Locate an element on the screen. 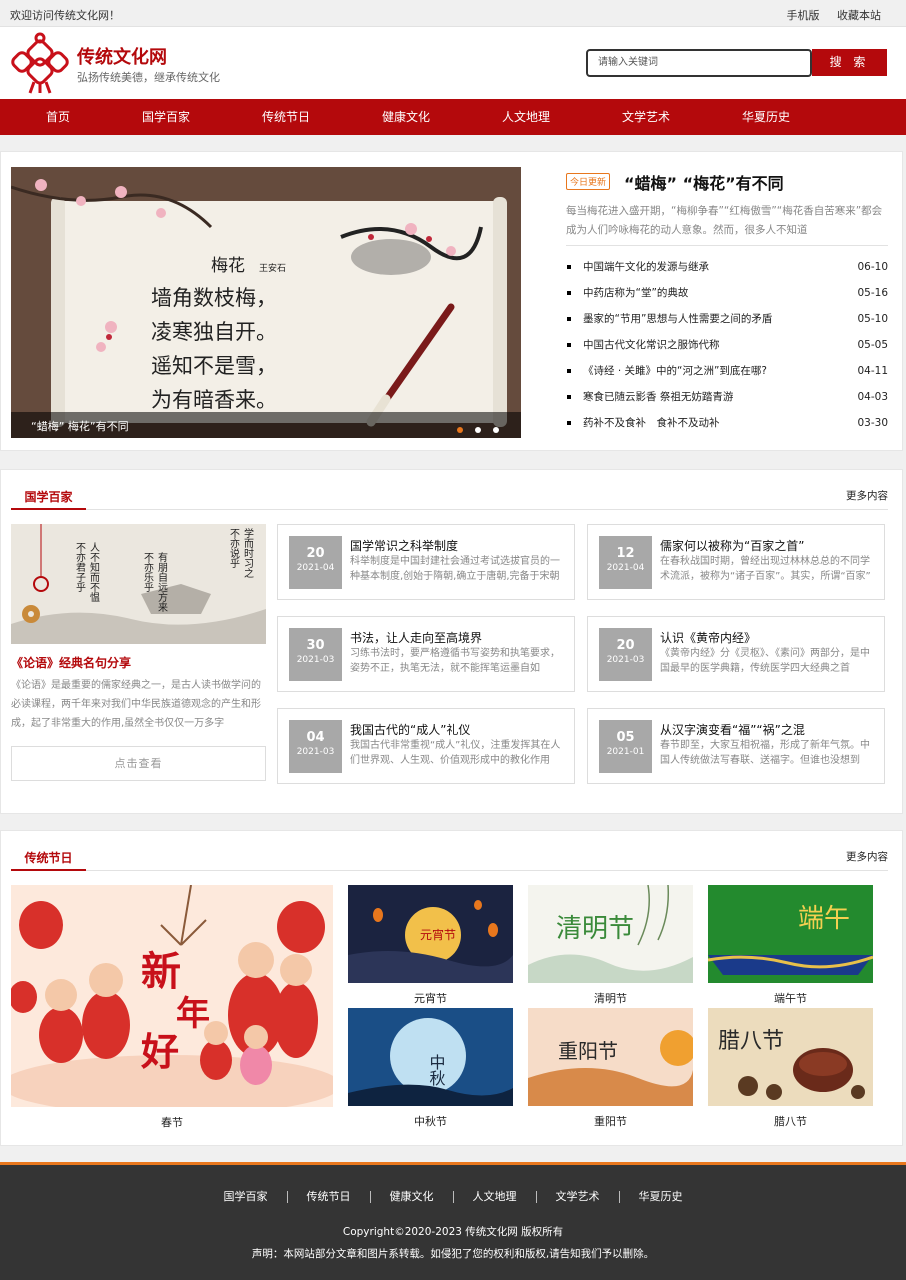  festival-label: 中秋节 is located at coordinates (430, 1121).